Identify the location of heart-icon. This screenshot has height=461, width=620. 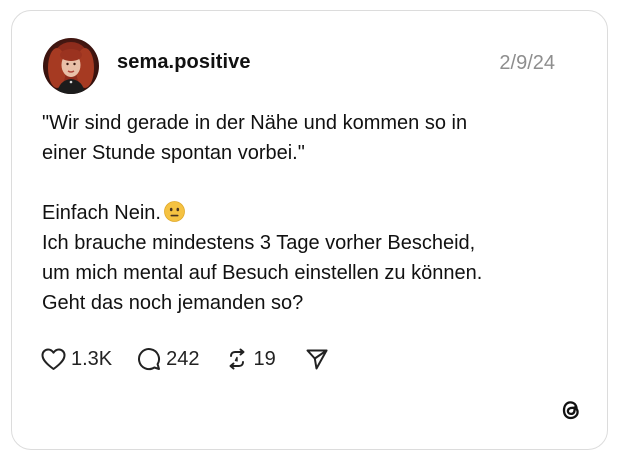
(53, 359).